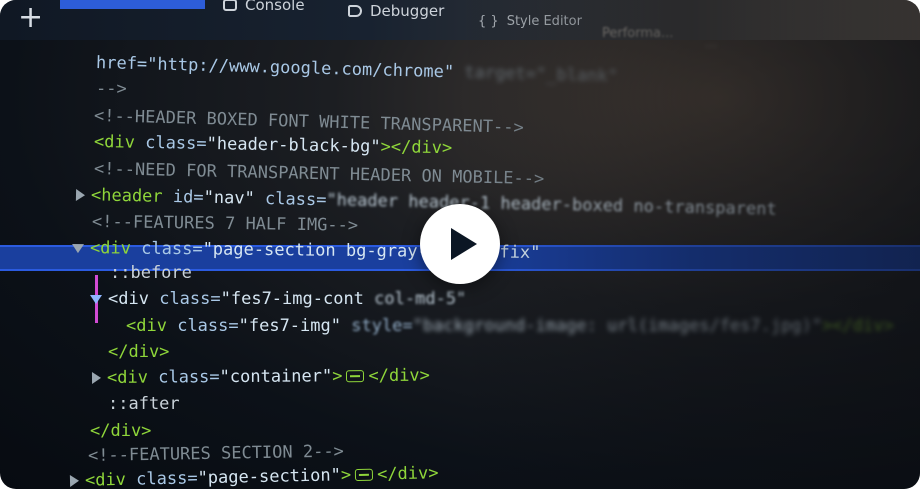 The image size is (920, 489). Describe the element at coordinates (126, 196) in the screenshot. I see `tag-open: <header` at that location.